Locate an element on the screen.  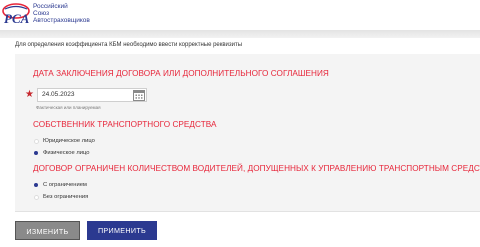
org-name-line2: Союз is located at coordinates (41, 13).